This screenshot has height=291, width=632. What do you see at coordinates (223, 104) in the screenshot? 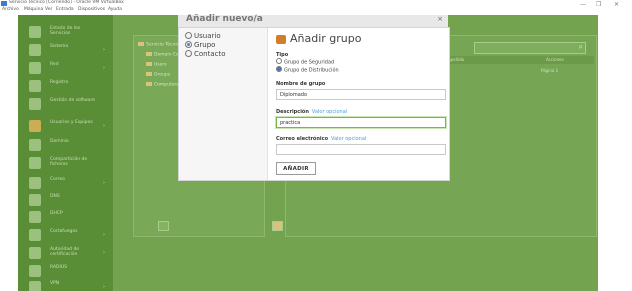
I see `type-selector: Usuario Grupo Contacto` at bounding box center [223, 104].